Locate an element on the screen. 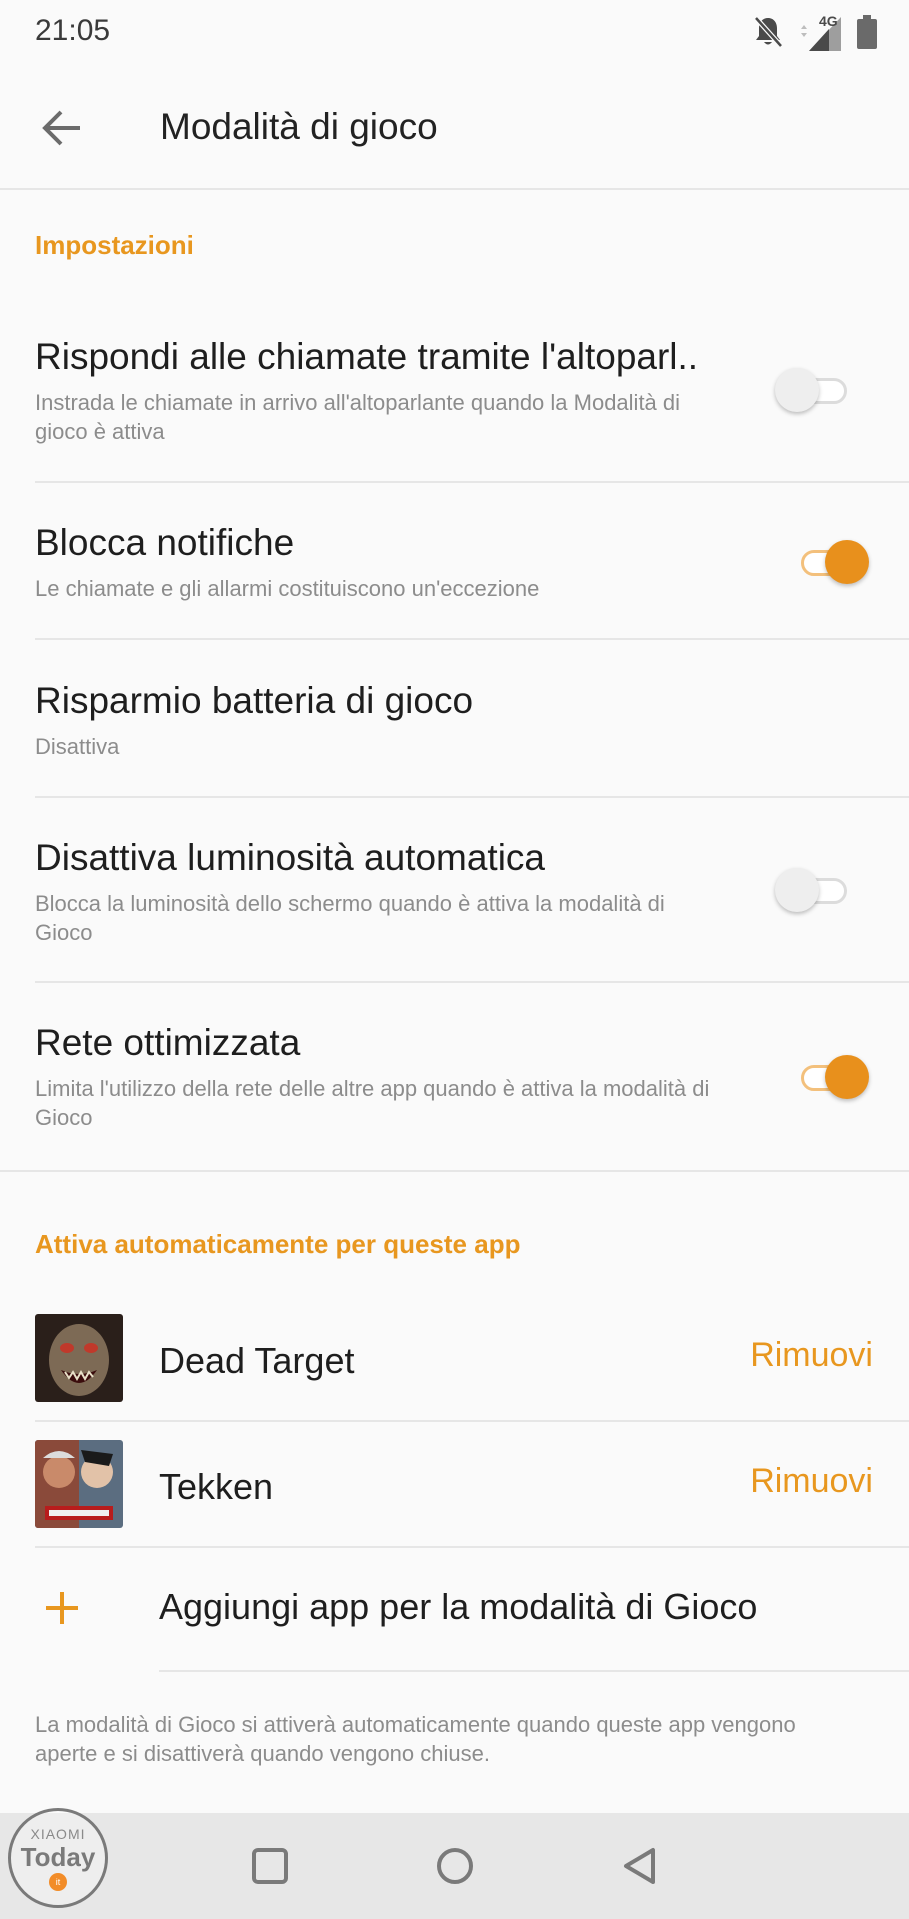 This screenshot has width=909, height=1919. triangle-back-icon is located at coordinates (639, 1866).